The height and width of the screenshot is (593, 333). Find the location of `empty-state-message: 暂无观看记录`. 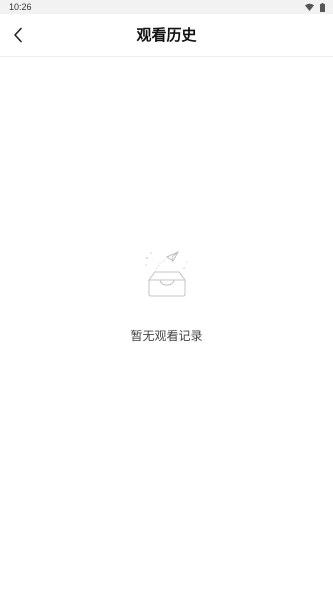

empty-state-message: 暂无观看记录 is located at coordinates (166, 336).